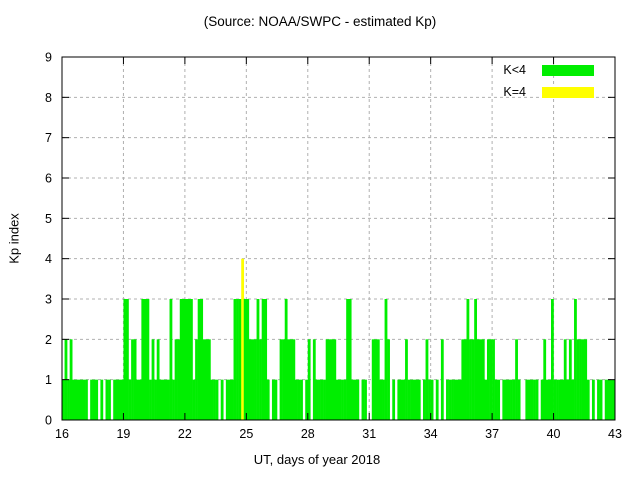 The width and height of the screenshot is (640, 480). Describe the element at coordinates (431, 434) in the screenshot. I see `x-tick-label: 34` at that location.